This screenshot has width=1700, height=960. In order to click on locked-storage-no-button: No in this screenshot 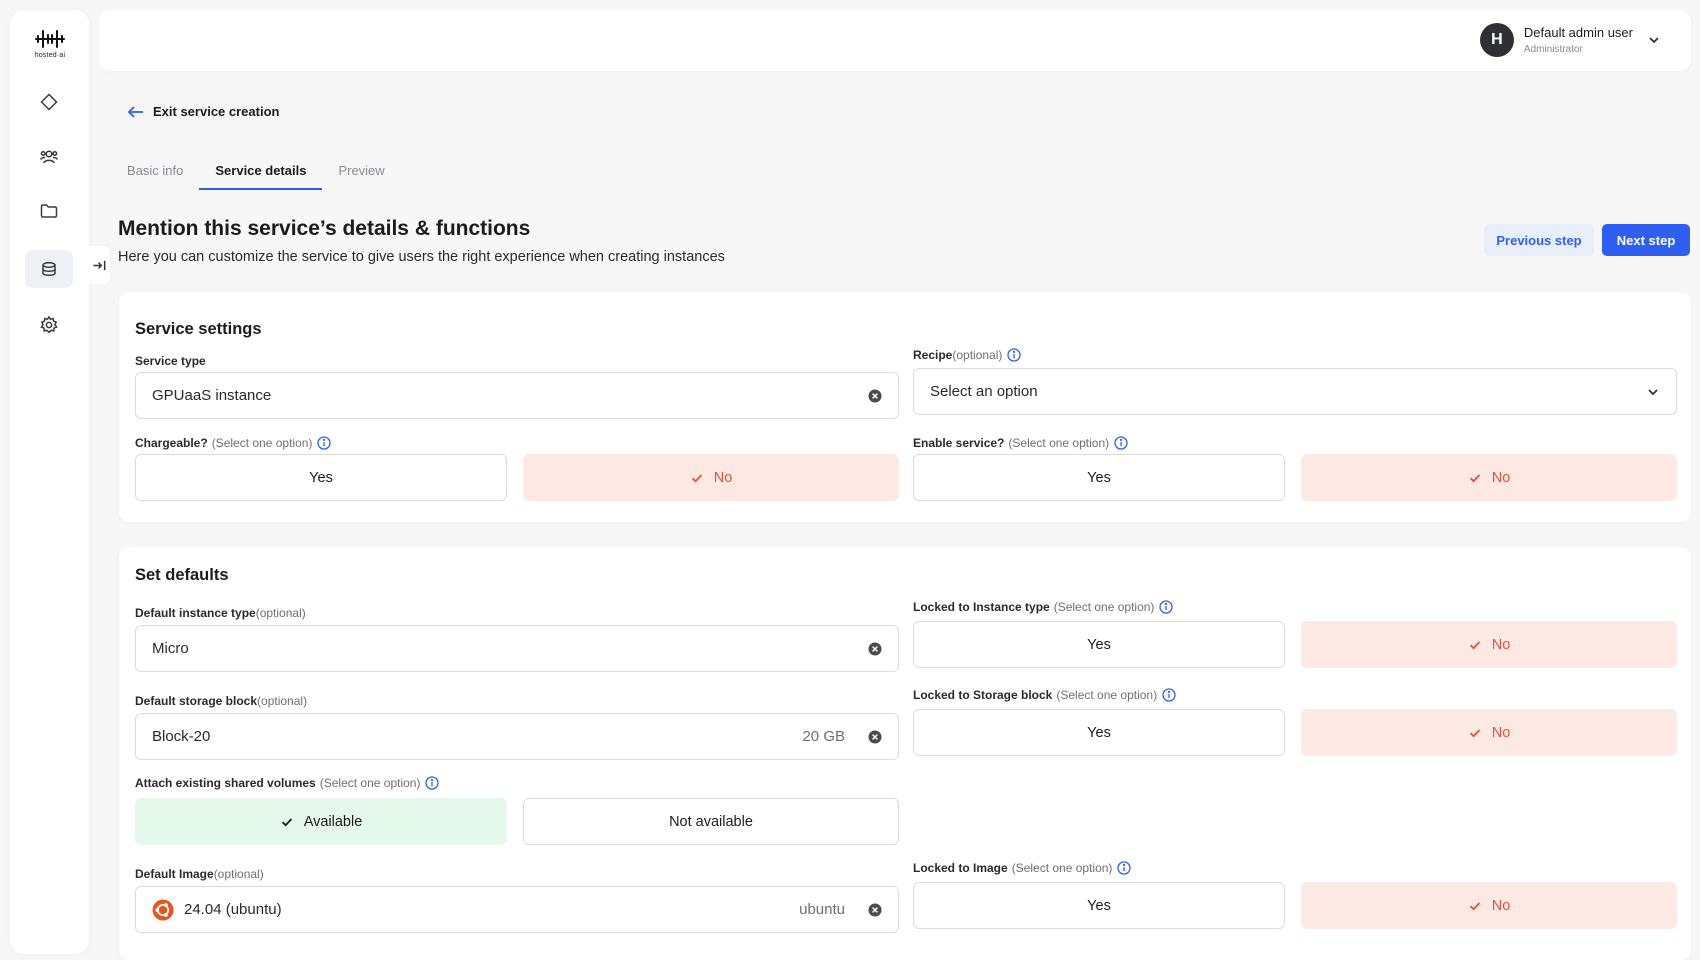, I will do `click(1489, 732)`.